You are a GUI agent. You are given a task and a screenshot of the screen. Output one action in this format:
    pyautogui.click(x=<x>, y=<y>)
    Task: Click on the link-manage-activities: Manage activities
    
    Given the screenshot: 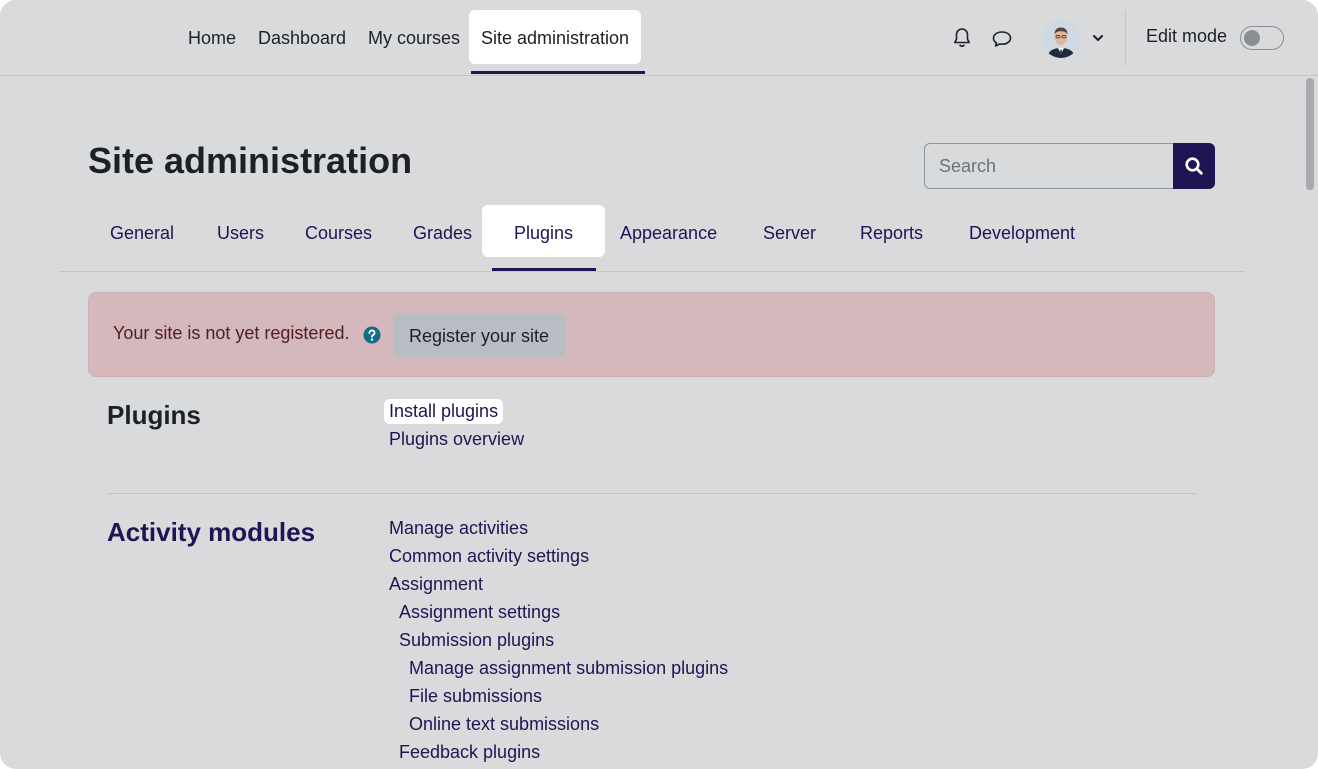 What is the action you would take?
    pyautogui.click(x=458, y=528)
    